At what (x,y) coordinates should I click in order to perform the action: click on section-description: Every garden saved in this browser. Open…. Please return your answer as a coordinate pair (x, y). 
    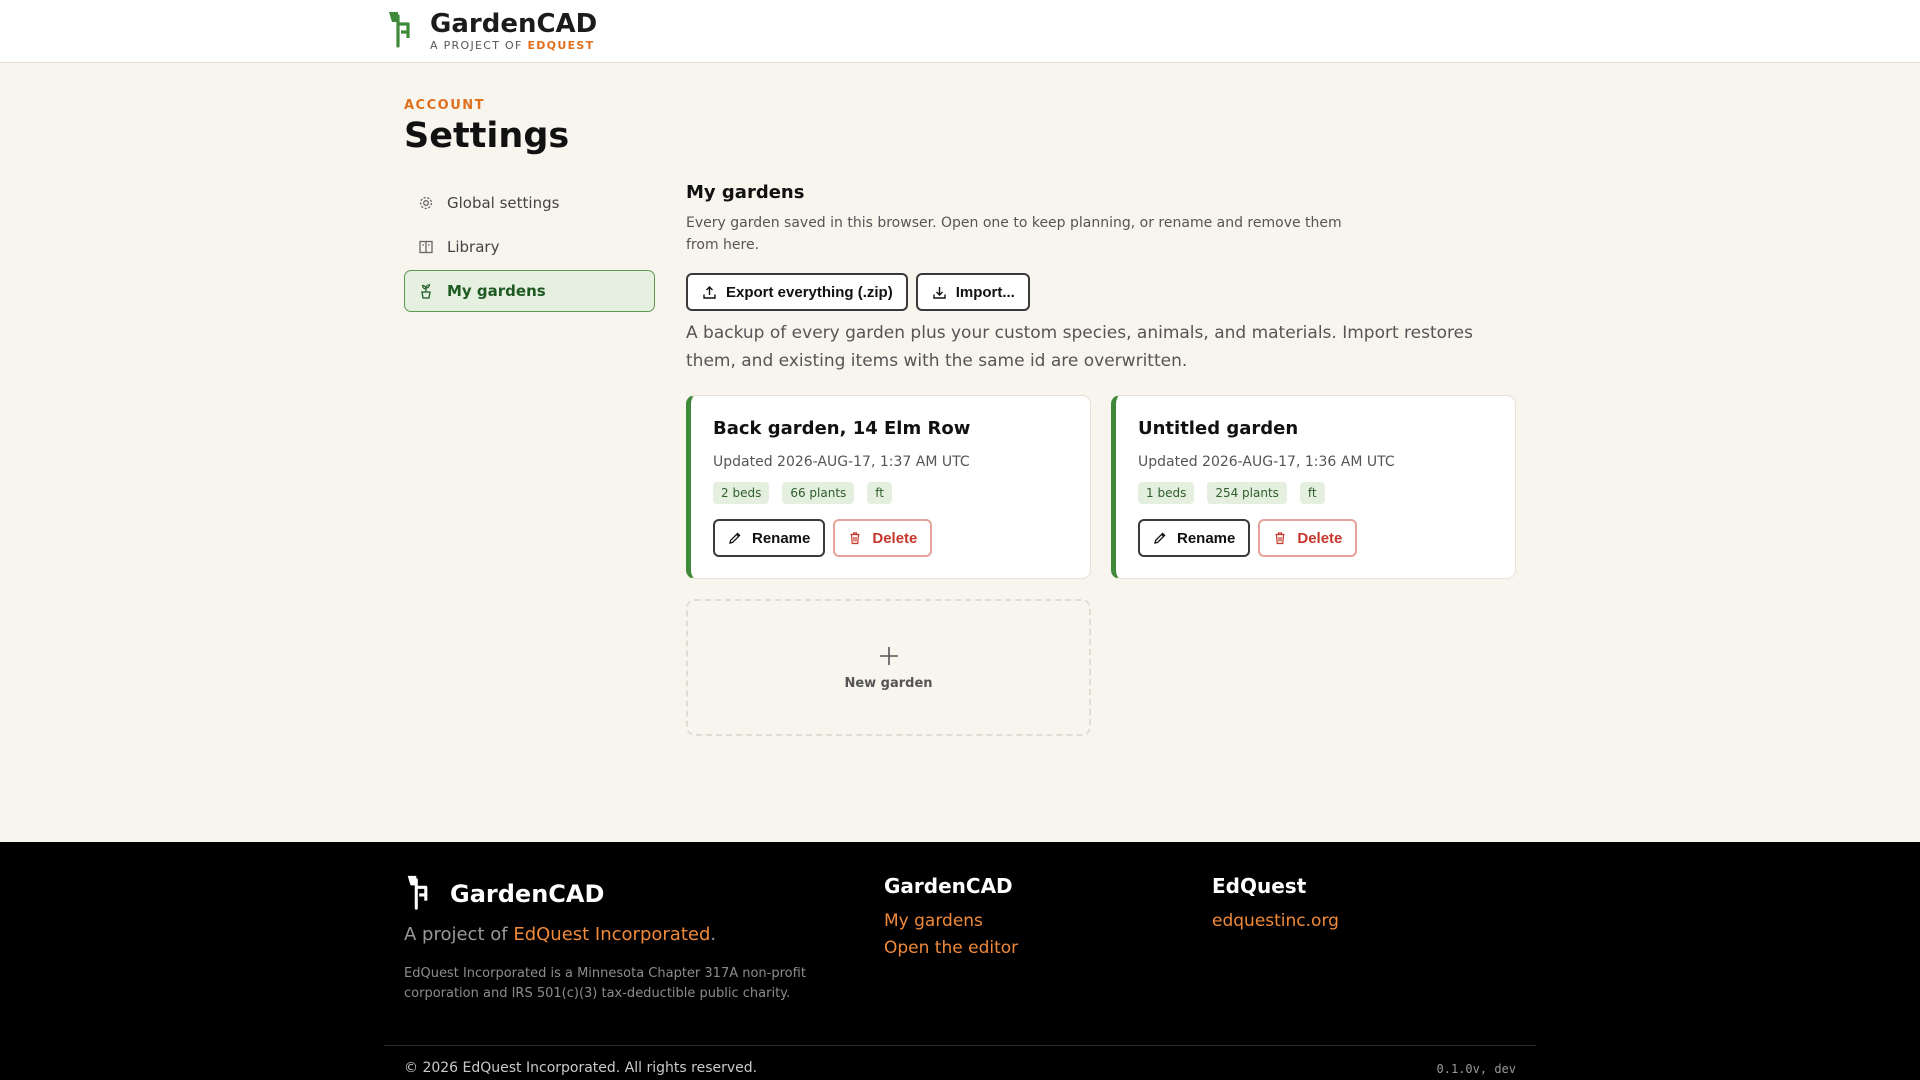
    Looking at the image, I should click on (1014, 234).